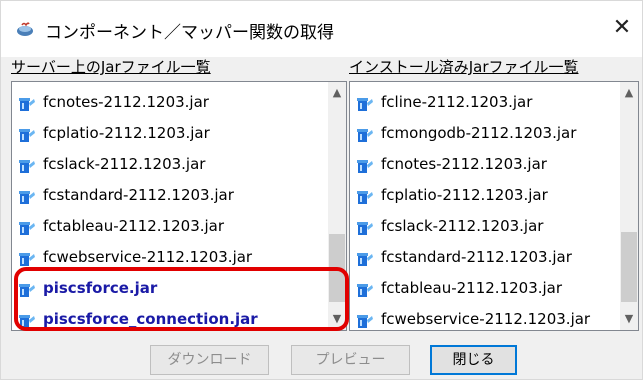 The height and width of the screenshot is (380, 643). Describe the element at coordinates (464, 67) in the screenshot. I see `installed-jar-header: インストール済みJarファイル一覧` at that location.